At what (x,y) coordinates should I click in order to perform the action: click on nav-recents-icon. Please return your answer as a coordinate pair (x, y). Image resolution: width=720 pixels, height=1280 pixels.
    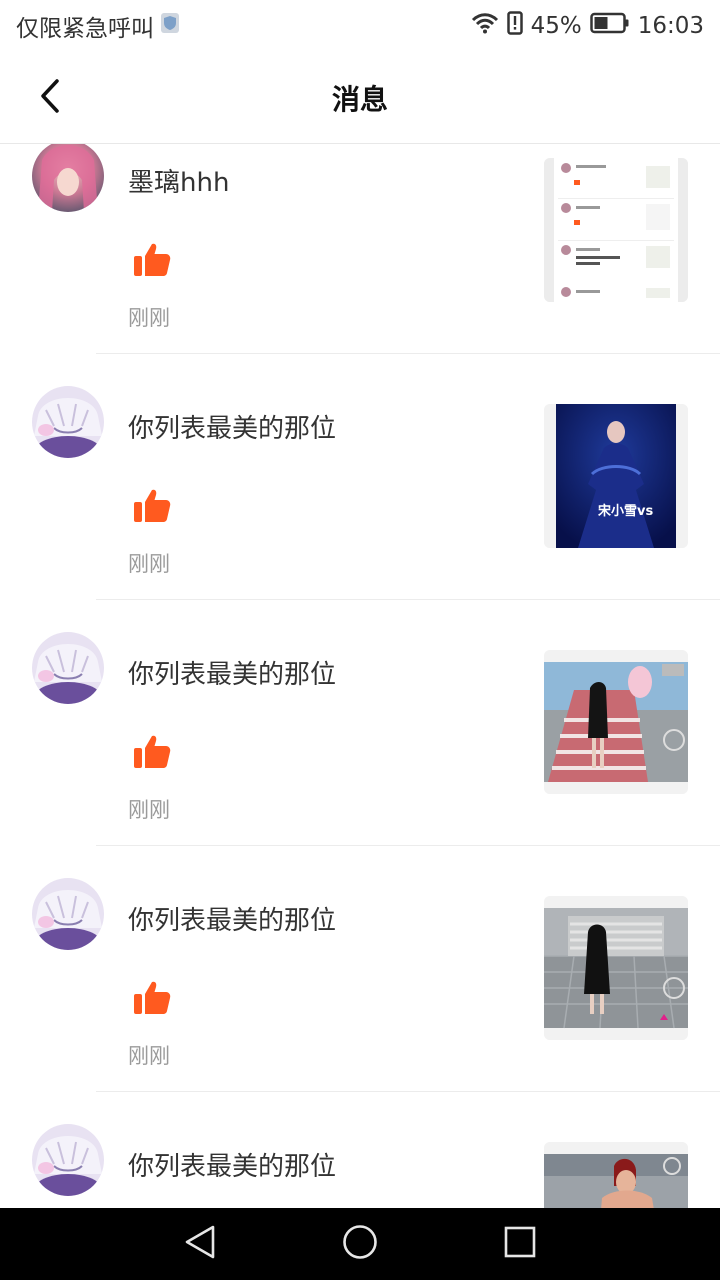
    Looking at the image, I should click on (520, 1244).